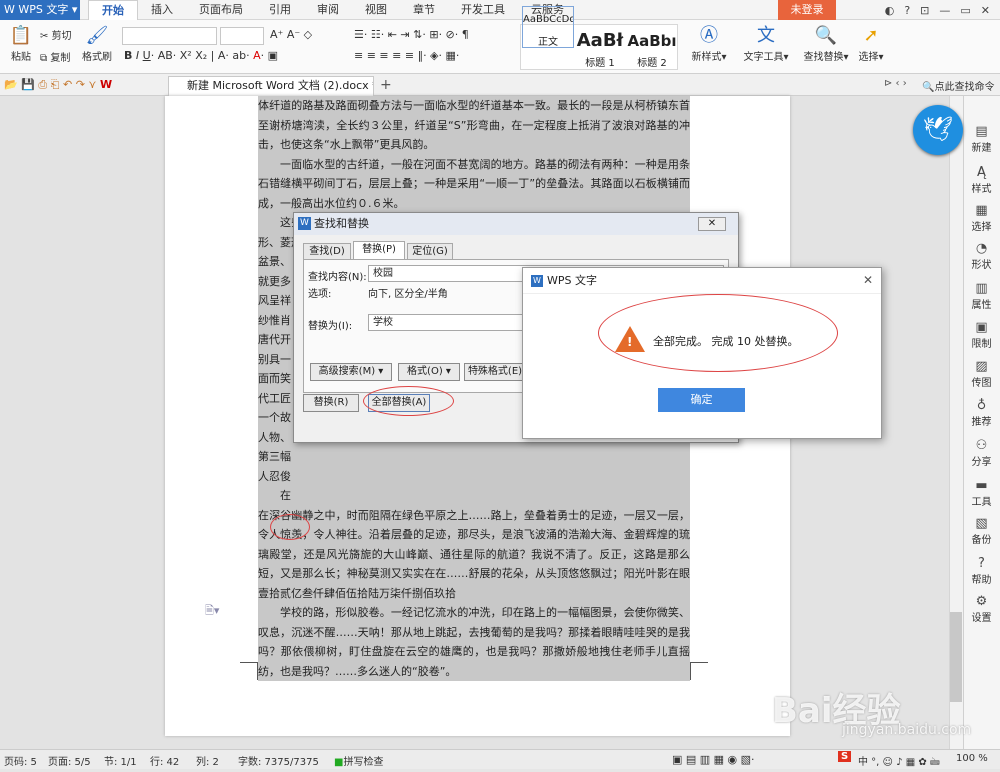 This screenshot has width=1000, height=772. What do you see at coordinates (924, 10) in the screenshot?
I see `restore-icon: ⊡` at bounding box center [924, 10].